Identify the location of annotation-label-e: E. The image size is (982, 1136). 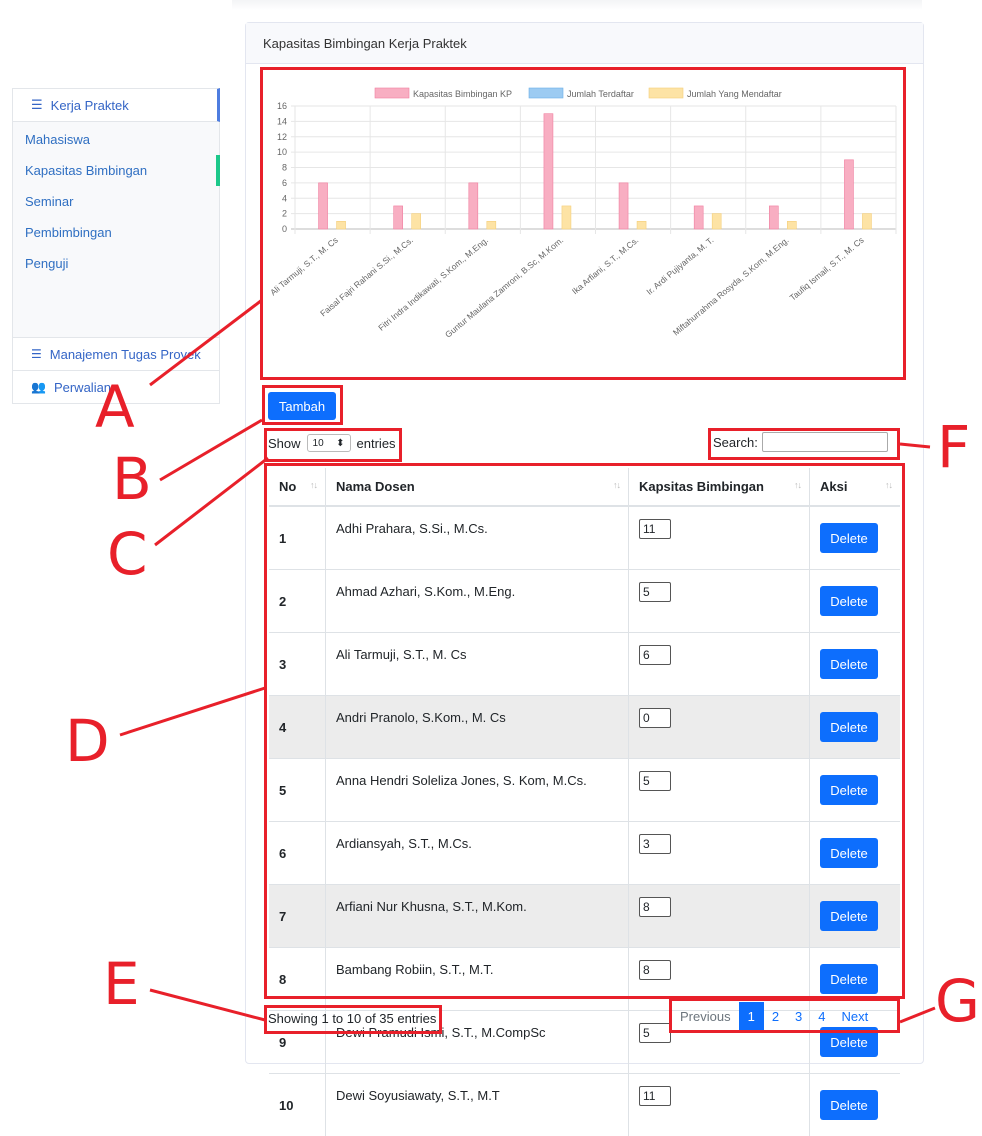
(121, 984).